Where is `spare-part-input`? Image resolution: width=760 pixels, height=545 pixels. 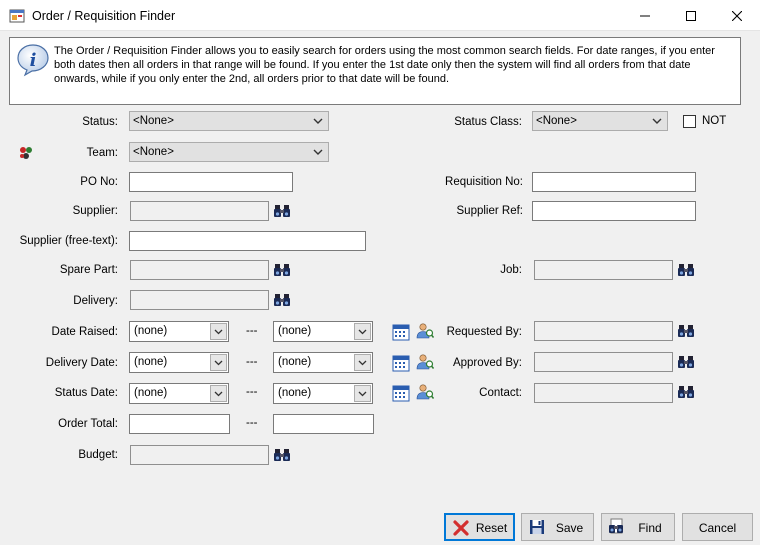 spare-part-input is located at coordinates (199, 270).